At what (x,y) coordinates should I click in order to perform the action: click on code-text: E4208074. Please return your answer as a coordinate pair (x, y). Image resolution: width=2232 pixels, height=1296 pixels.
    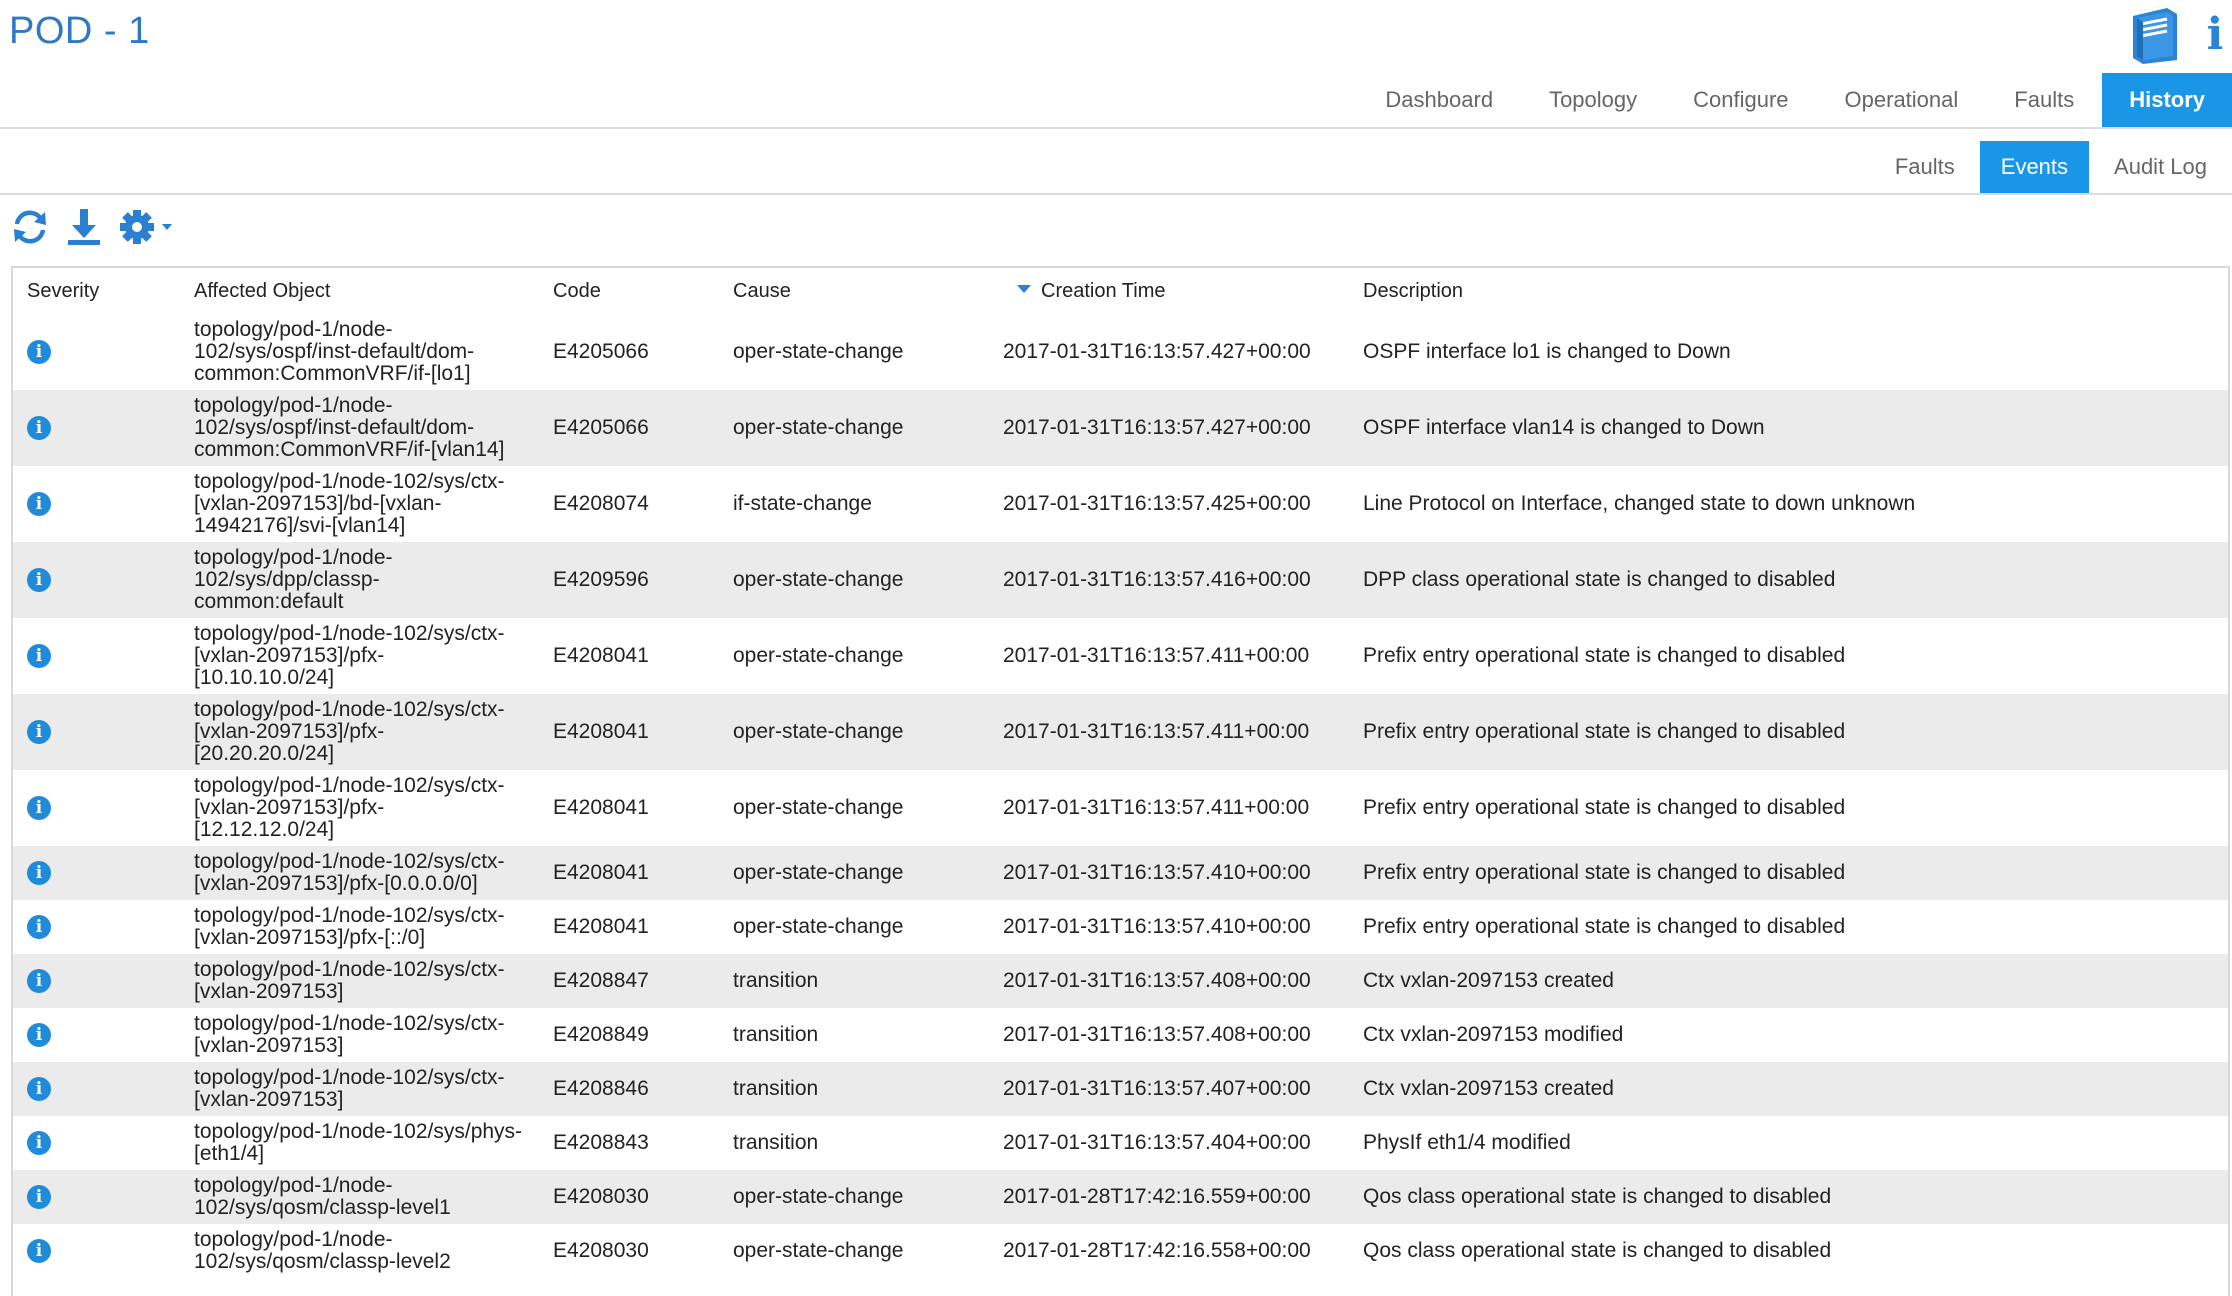
    Looking at the image, I should click on (601, 503).